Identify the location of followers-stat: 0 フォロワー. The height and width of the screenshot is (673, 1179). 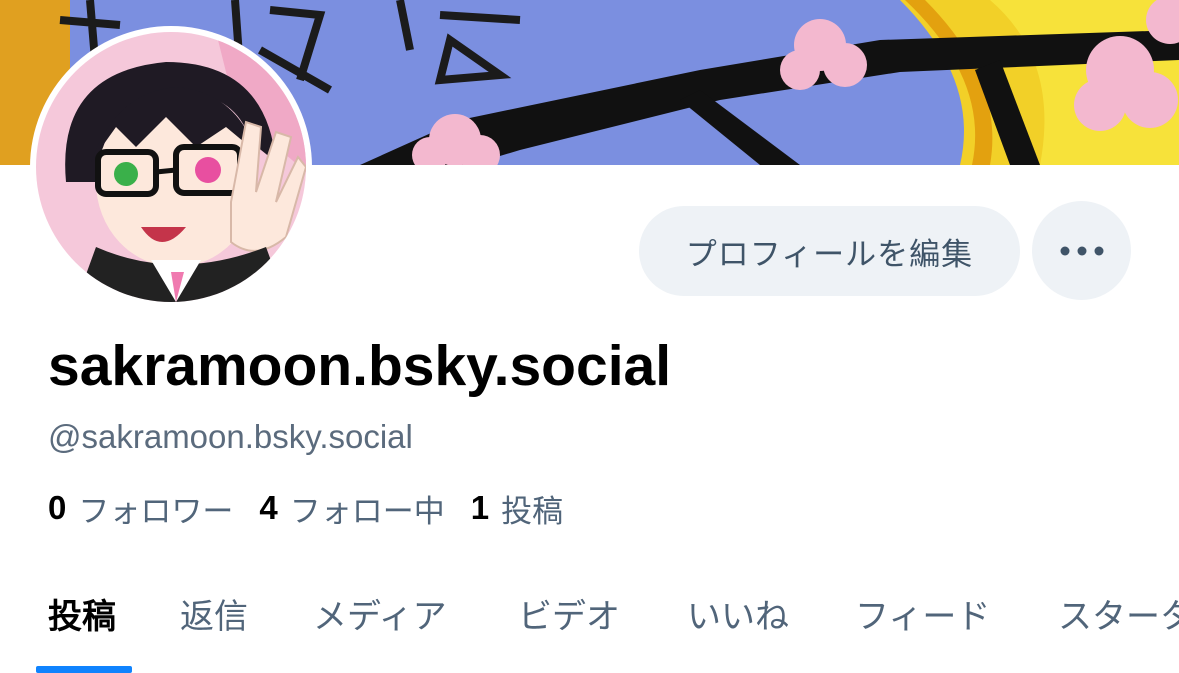
(140, 508).